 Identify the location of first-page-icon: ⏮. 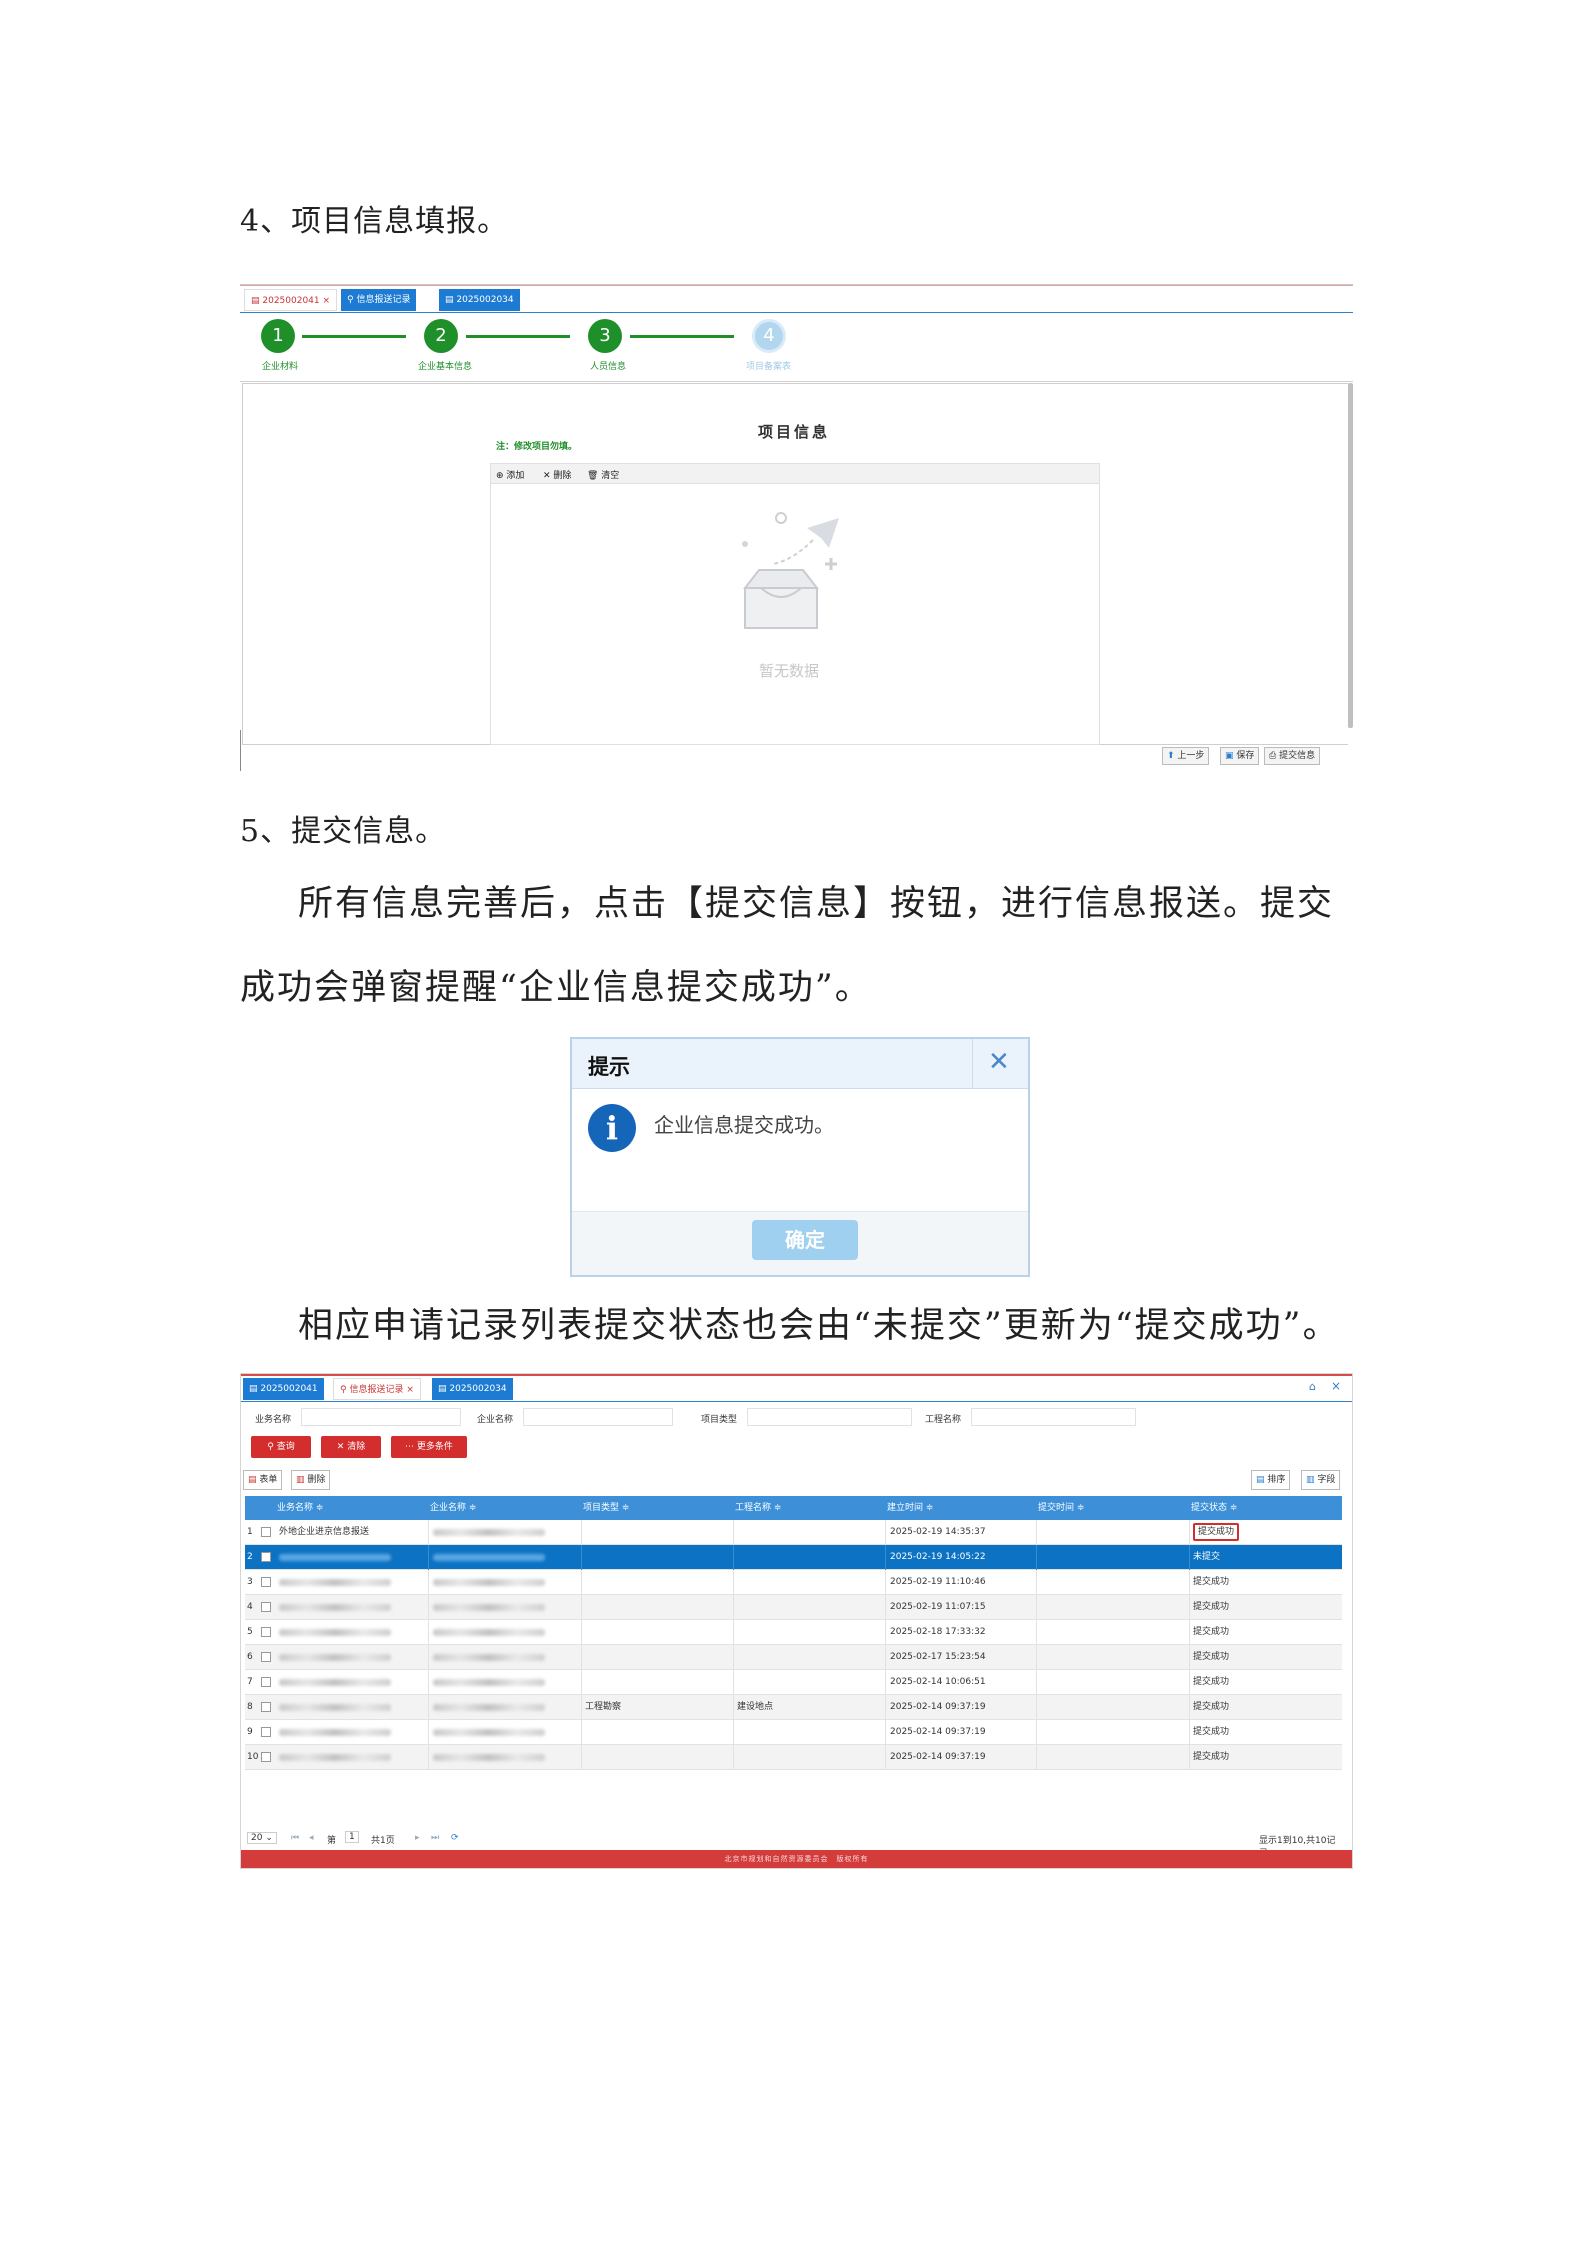
(295, 1838).